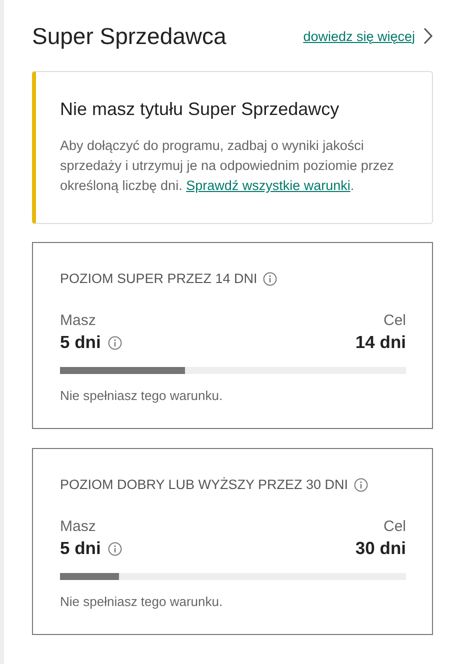 This screenshot has height=664, width=454. I want to click on learn-more-link: dowiedz się więcej, so click(359, 36).